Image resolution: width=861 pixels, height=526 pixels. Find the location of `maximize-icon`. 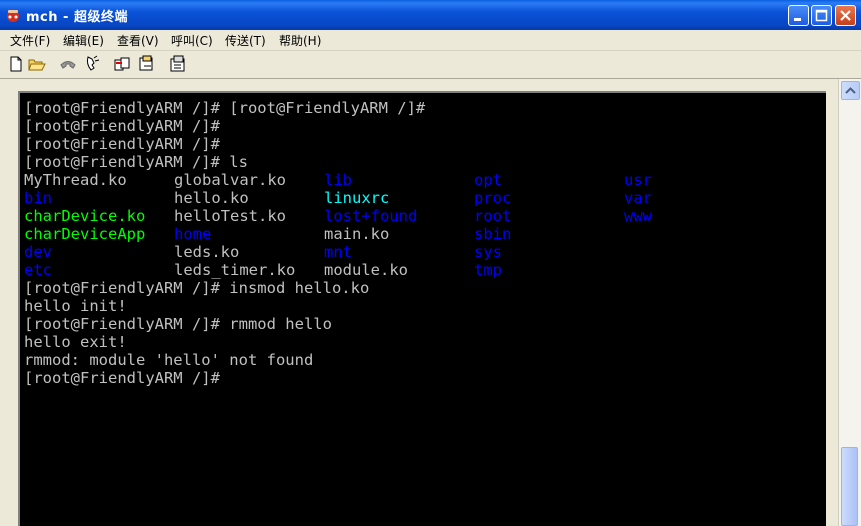

maximize-icon is located at coordinates (821, 15).